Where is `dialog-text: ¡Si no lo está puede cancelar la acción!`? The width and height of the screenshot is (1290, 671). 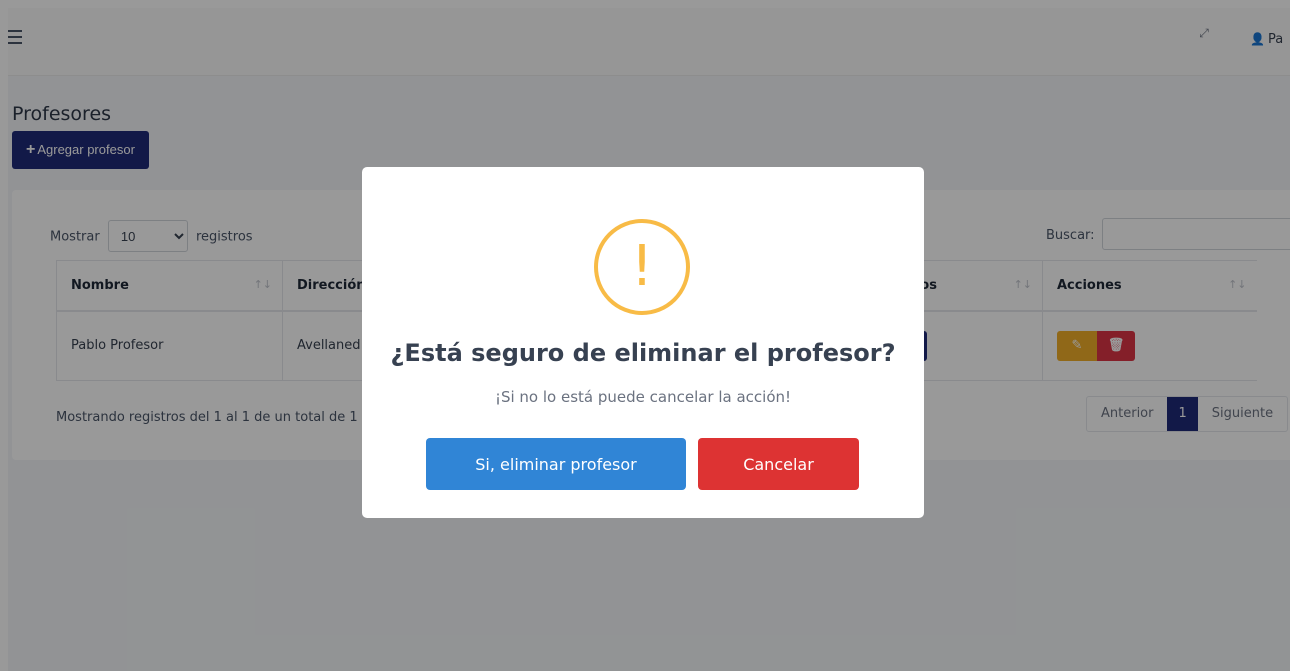 dialog-text: ¡Si no lo está puede cancelar la acción! is located at coordinates (643, 397).